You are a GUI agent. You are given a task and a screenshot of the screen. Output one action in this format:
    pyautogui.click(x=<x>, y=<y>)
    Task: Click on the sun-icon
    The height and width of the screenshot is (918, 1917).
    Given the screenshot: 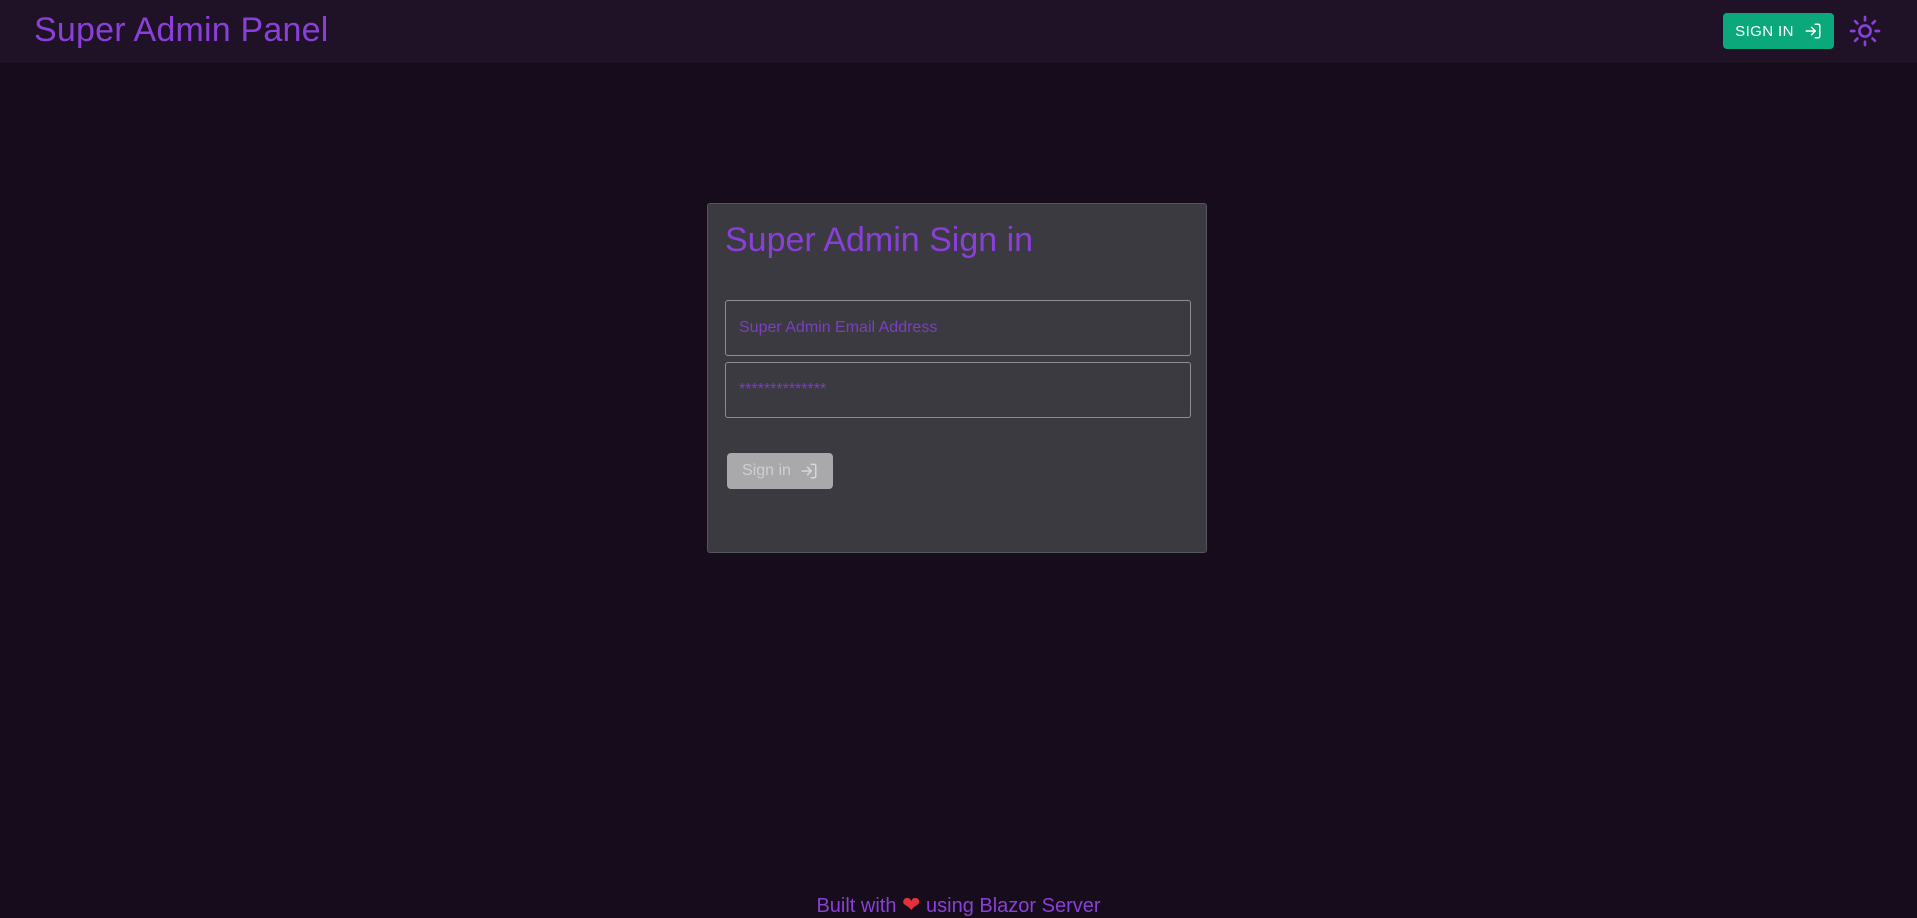 What is the action you would take?
    pyautogui.click(x=1865, y=31)
    